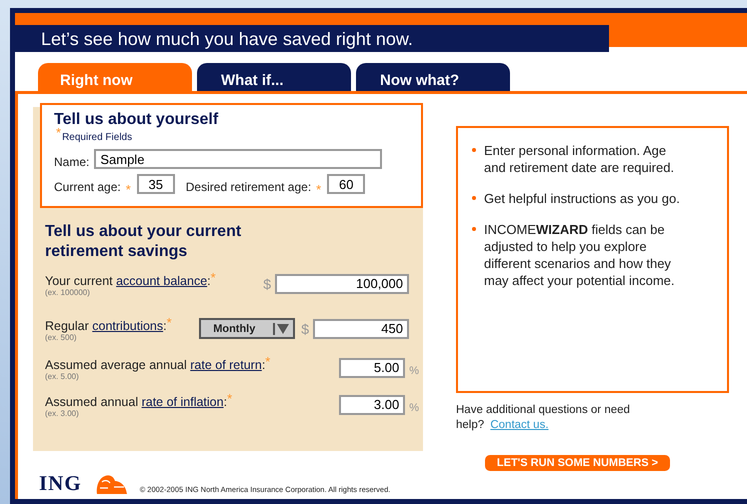 Image resolution: width=747 pixels, height=504 pixels. What do you see at coordinates (361, 328) in the screenshot?
I see `amount-field: 450` at bounding box center [361, 328].